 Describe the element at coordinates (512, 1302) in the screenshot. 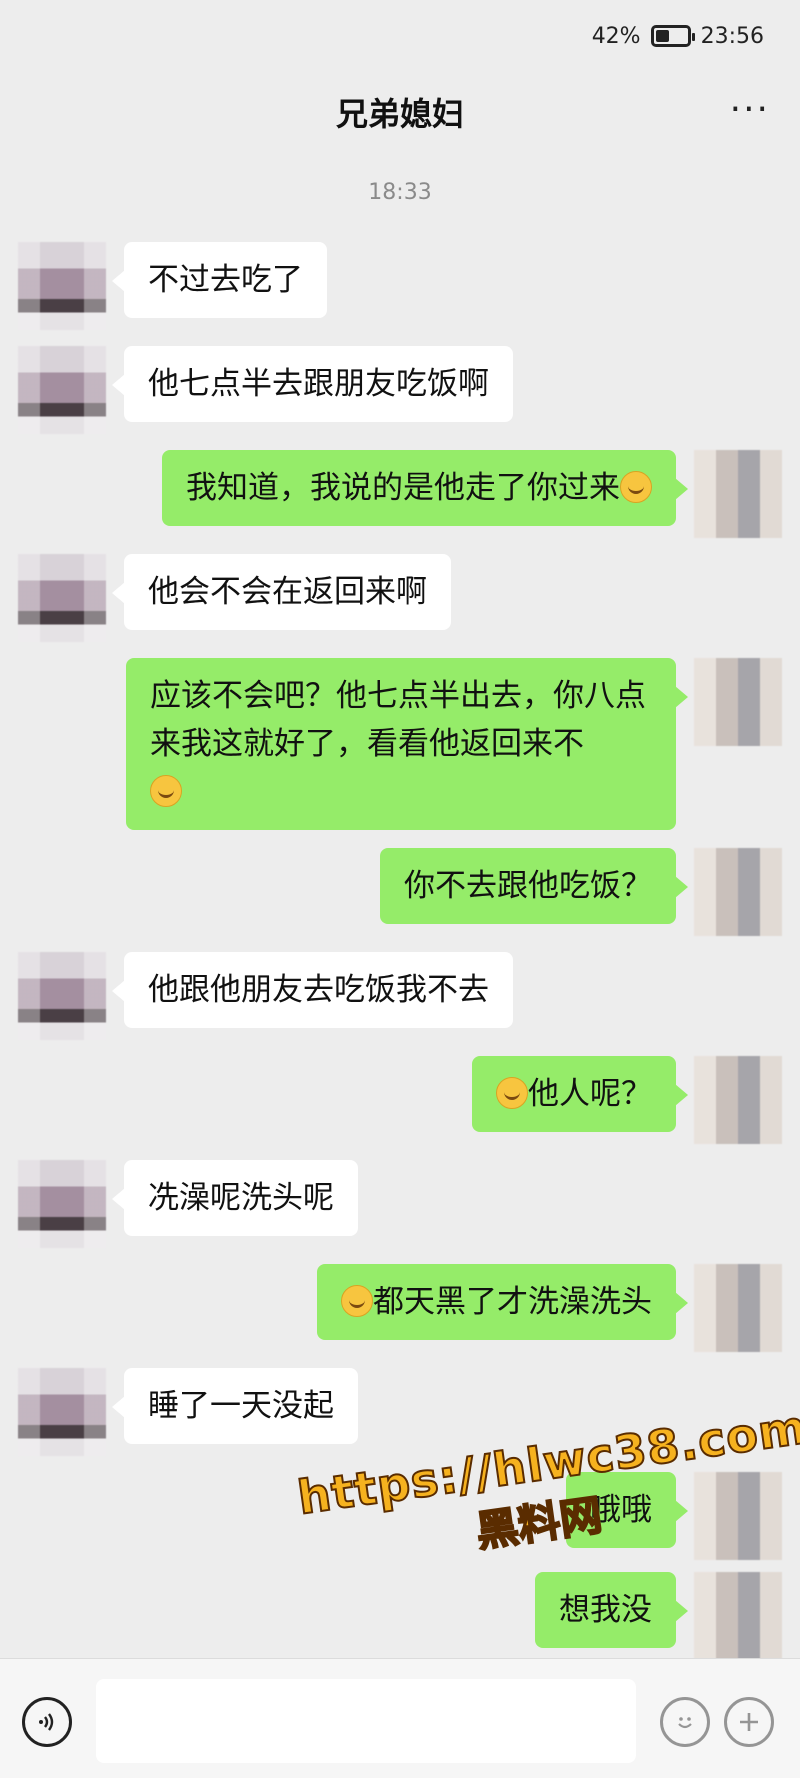

I see `message-text: 都天黑了才洗澡洗头` at that location.